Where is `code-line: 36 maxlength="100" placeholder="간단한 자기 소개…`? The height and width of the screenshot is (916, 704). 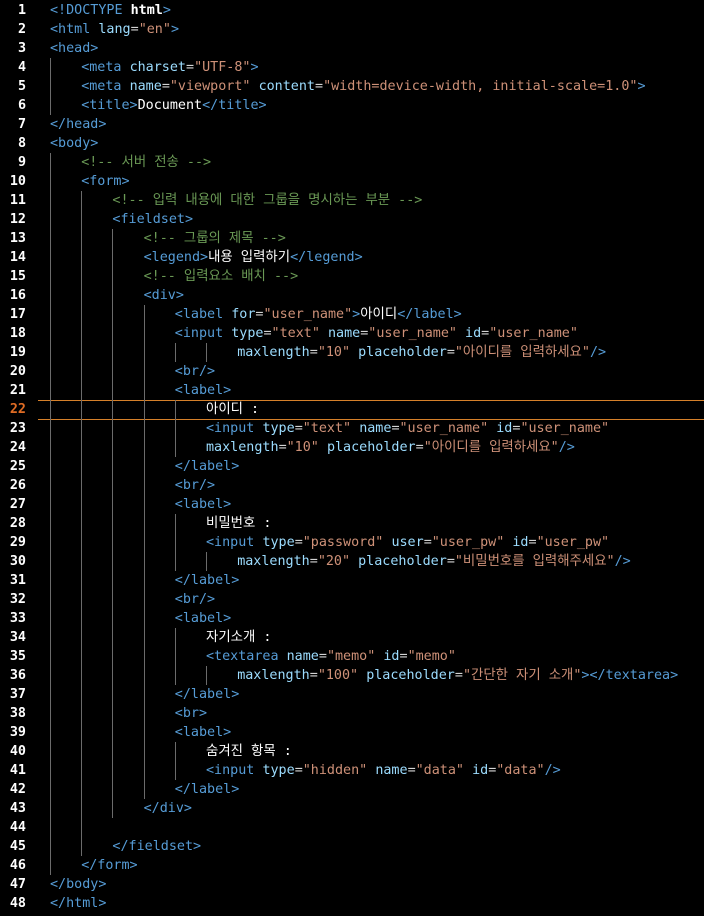 code-line: 36 maxlength="100" placeholder="간단한 자기 소개… is located at coordinates (352, 675).